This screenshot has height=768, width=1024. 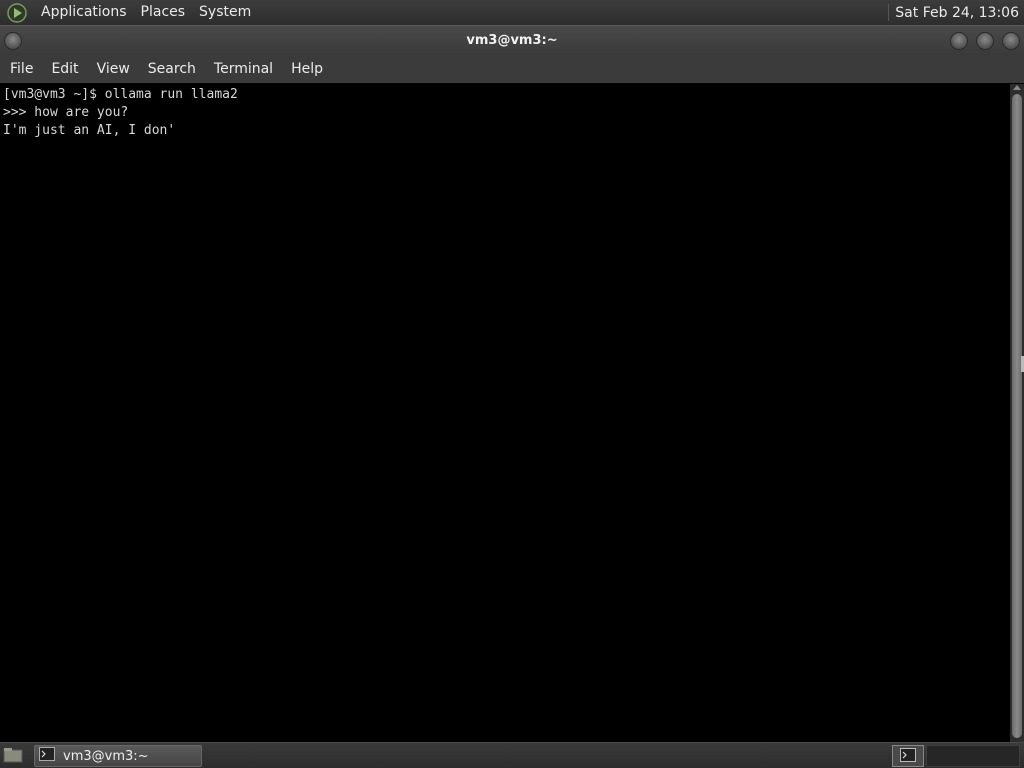 I want to click on scrollbar-thumb, so click(x=1017, y=416).